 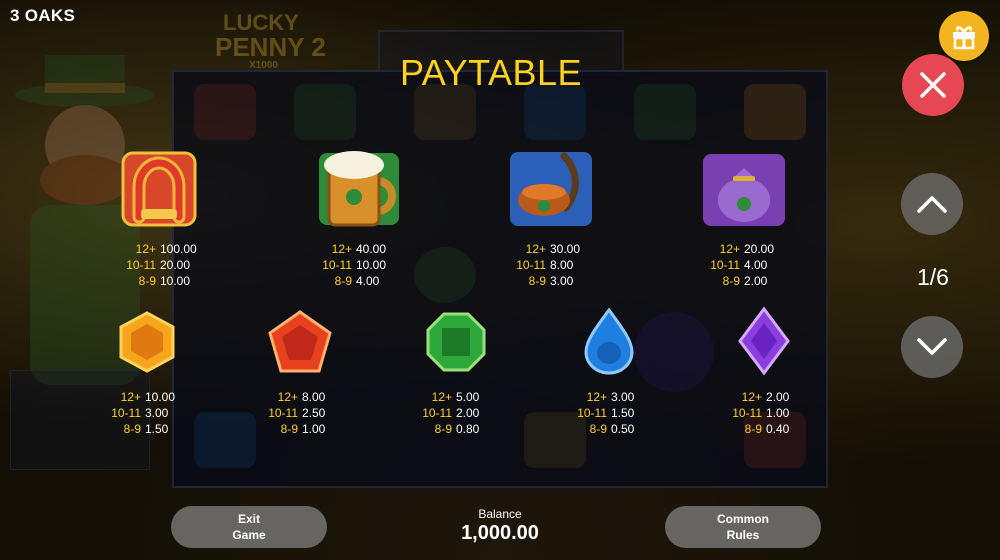 What do you see at coordinates (43, 15) in the screenshot?
I see `provider-name: 3 OAKS` at bounding box center [43, 15].